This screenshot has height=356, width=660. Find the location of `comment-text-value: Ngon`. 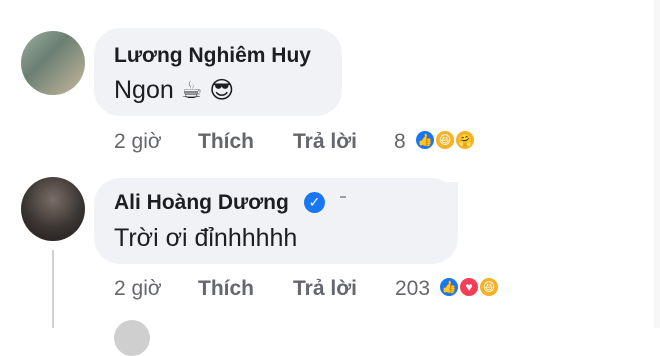

comment-text-value: Ngon is located at coordinates (144, 90).